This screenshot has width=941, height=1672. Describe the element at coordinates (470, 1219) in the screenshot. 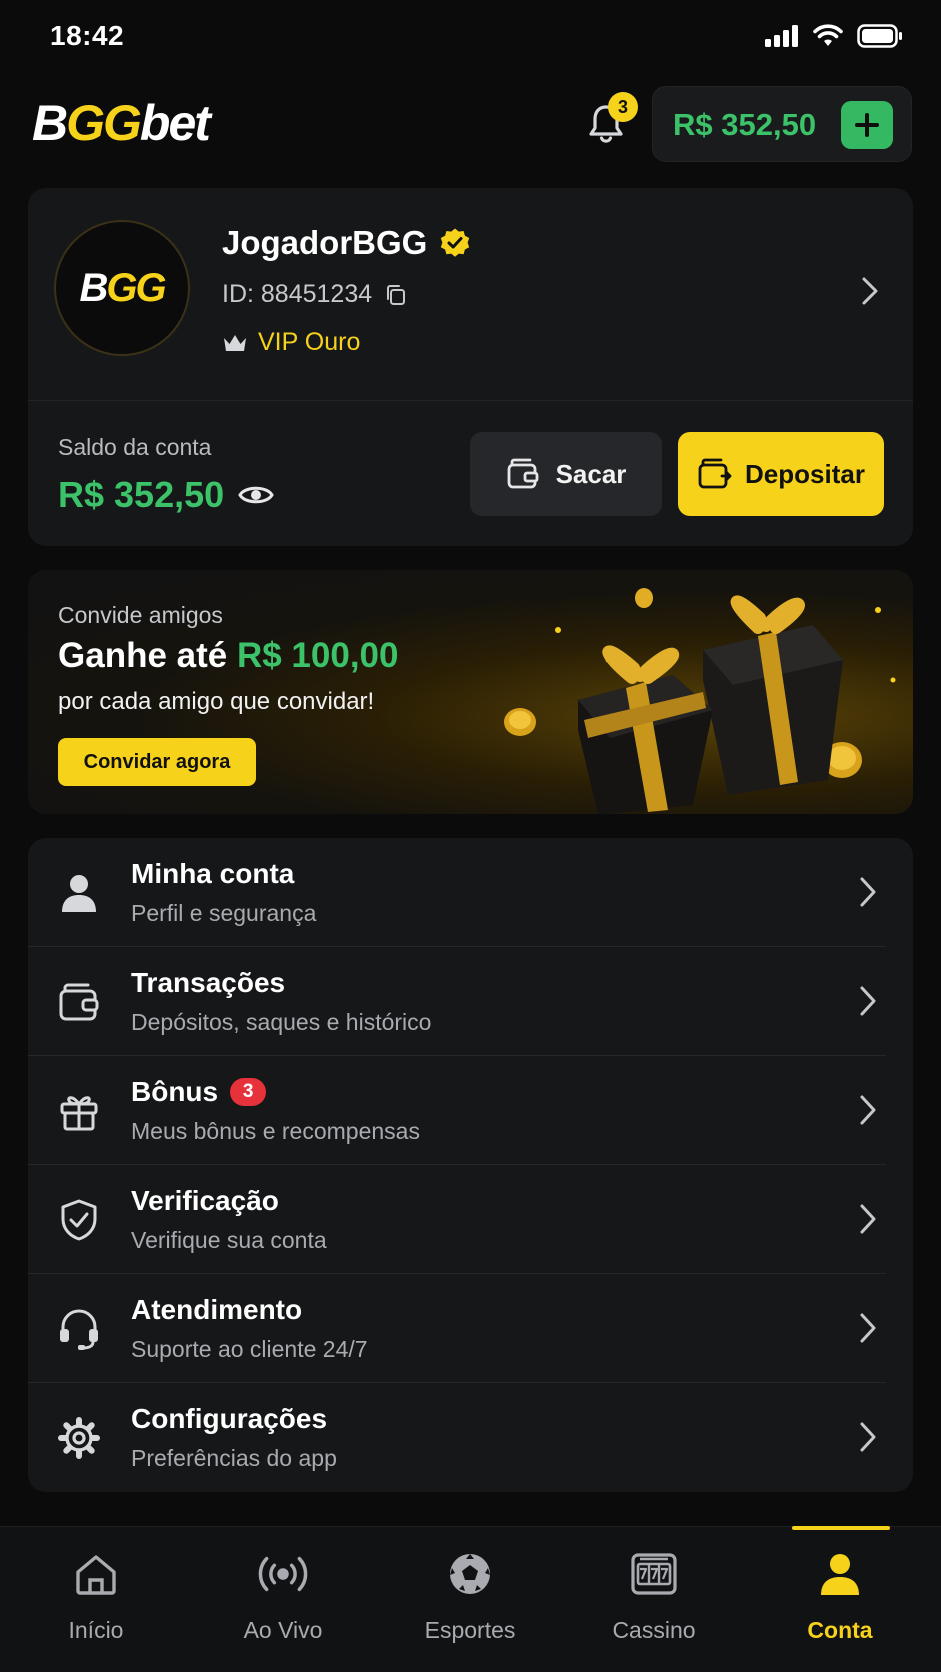

I see `menu-item-verification: Verificação Verifique sua conta` at that location.